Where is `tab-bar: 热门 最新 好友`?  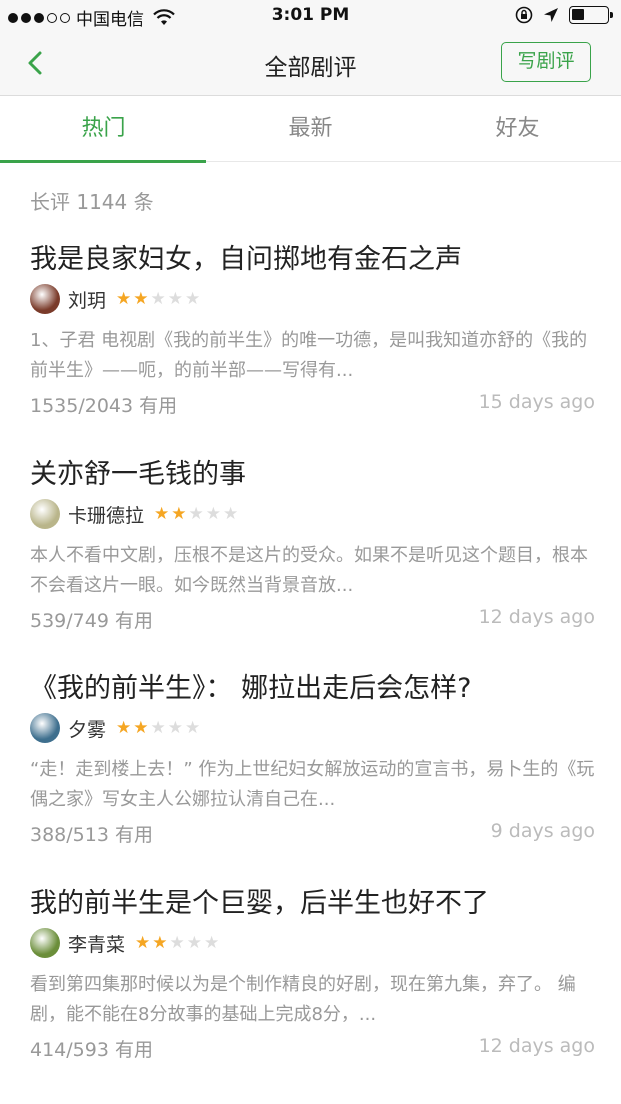
tab-bar: 热门 最新 好友 is located at coordinates (310, 130).